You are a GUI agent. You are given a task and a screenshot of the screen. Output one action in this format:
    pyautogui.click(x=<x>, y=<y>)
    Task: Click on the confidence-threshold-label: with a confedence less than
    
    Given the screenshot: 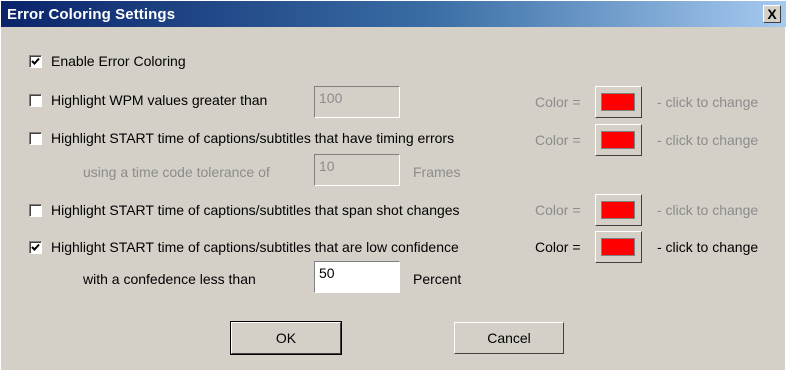 What is the action you would take?
    pyautogui.click(x=169, y=279)
    